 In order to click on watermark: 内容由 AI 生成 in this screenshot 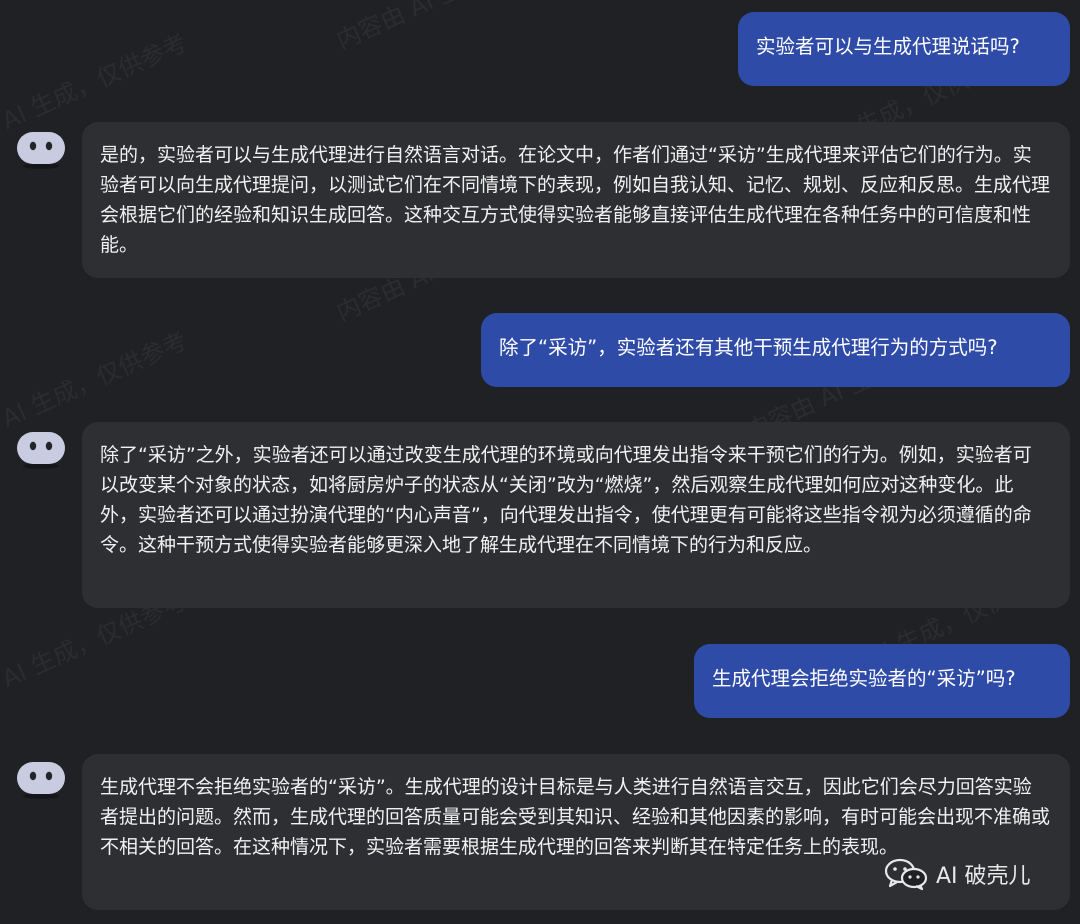, I will do `click(410, 27)`.